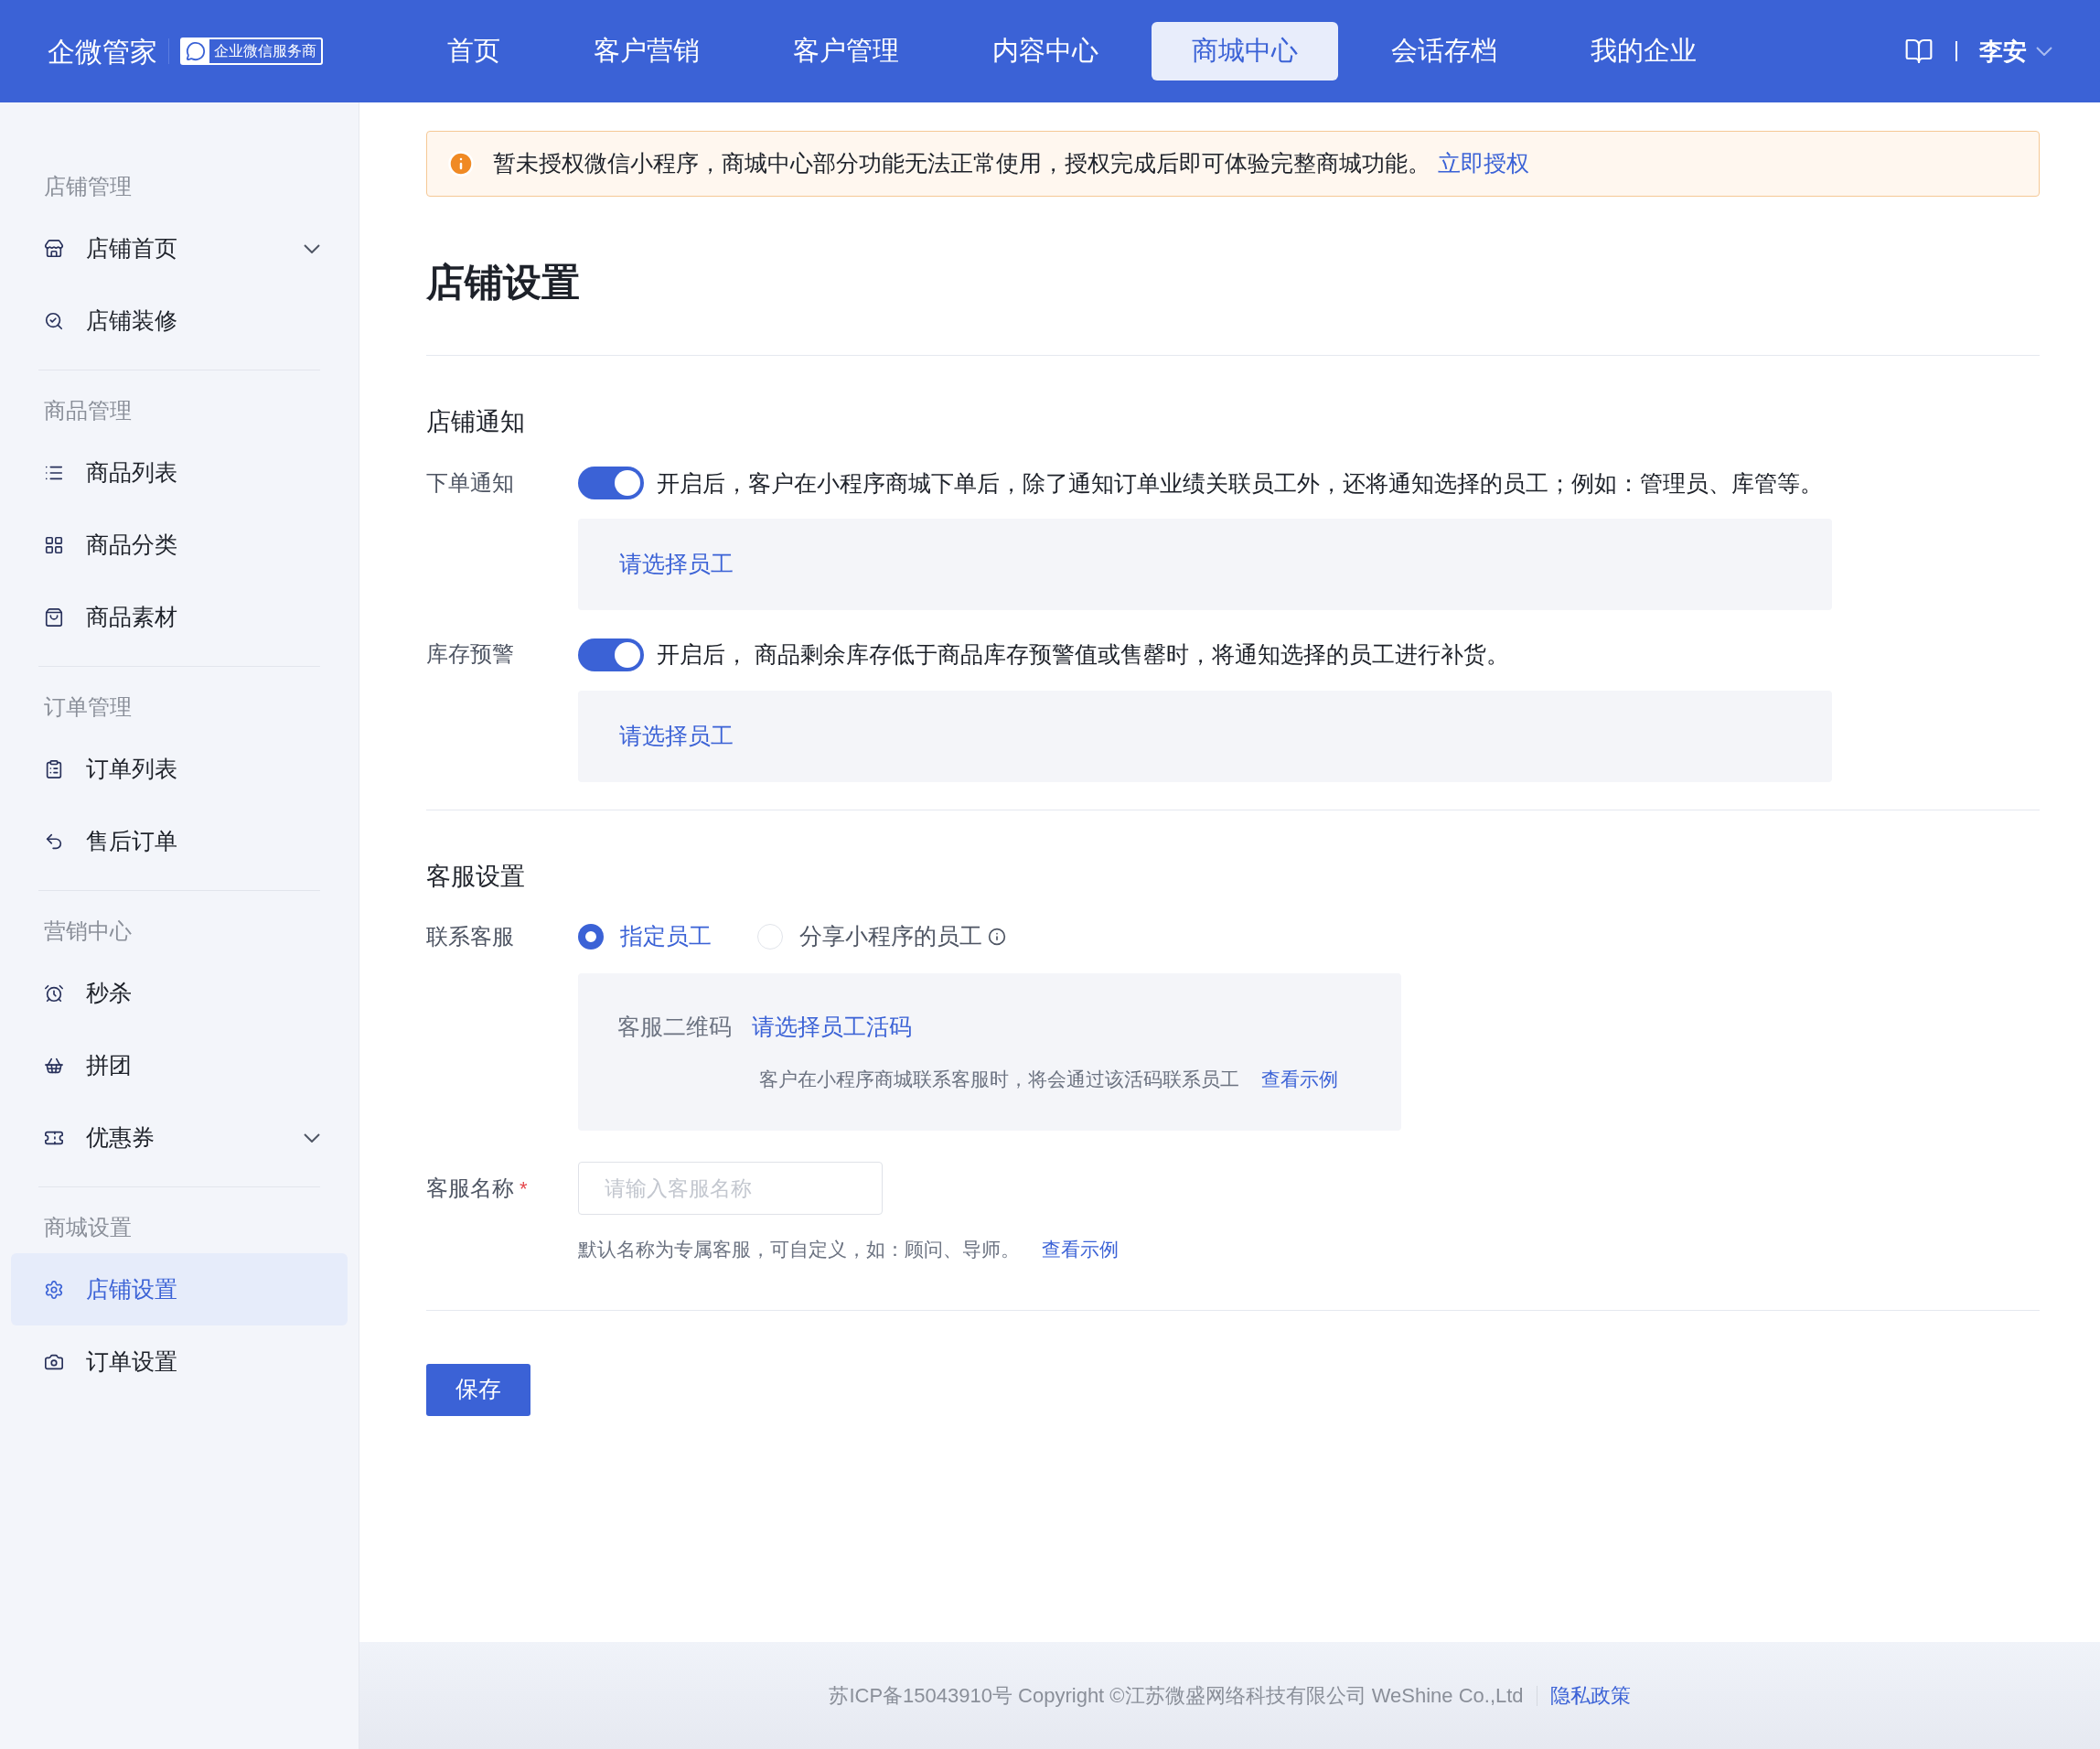 The height and width of the screenshot is (1749, 2100). I want to click on field-label: 联系客服, so click(470, 936).